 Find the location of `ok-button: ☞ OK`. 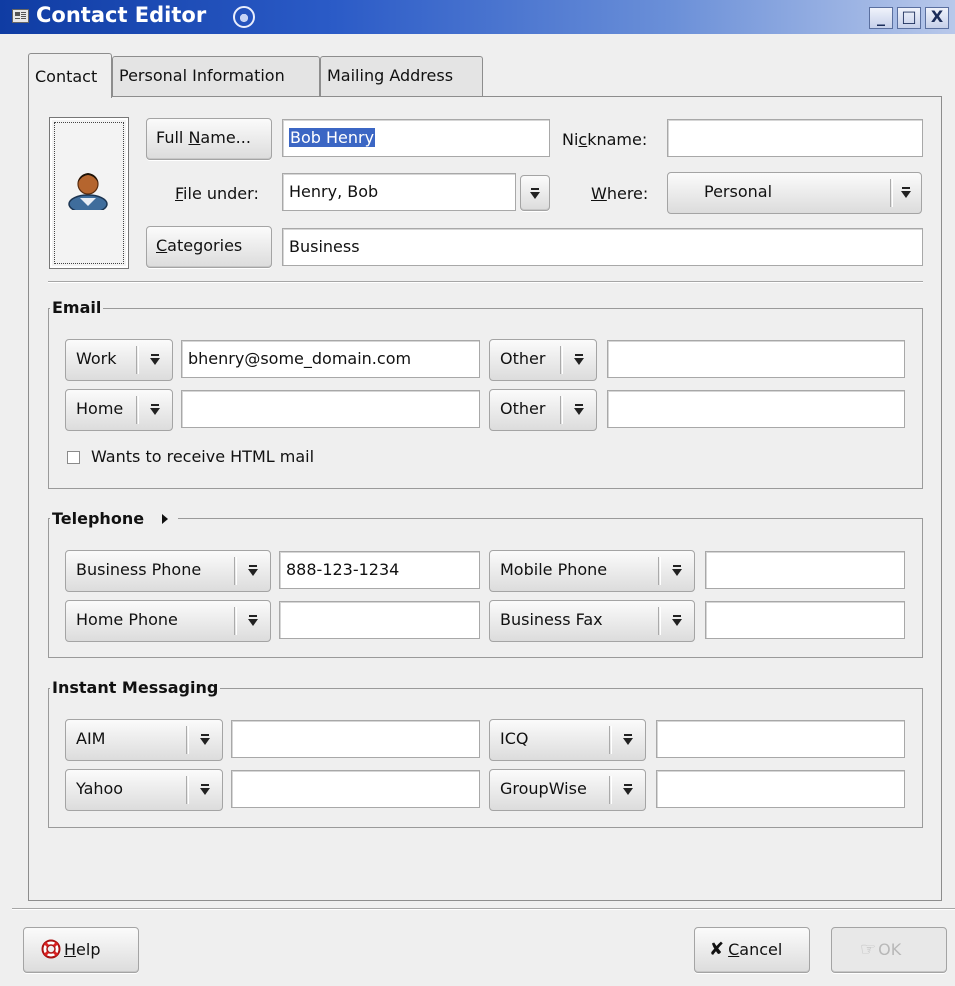

ok-button: ☞ OK is located at coordinates (889, 950).